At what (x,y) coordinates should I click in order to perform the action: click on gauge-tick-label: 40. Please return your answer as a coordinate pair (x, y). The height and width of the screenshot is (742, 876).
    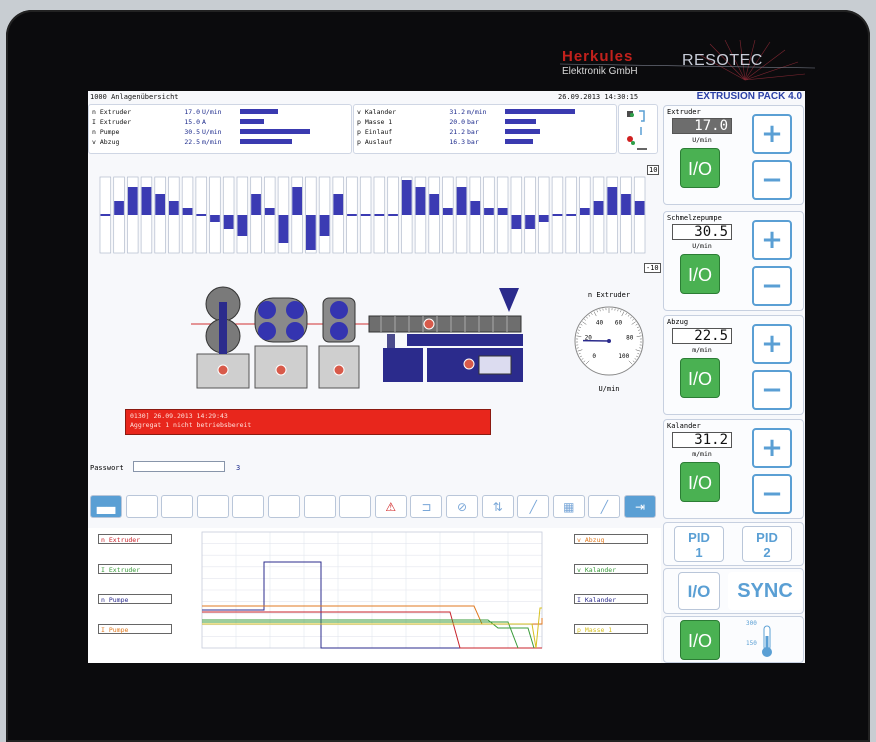
    Looking at the image, I should click on (600, 322).